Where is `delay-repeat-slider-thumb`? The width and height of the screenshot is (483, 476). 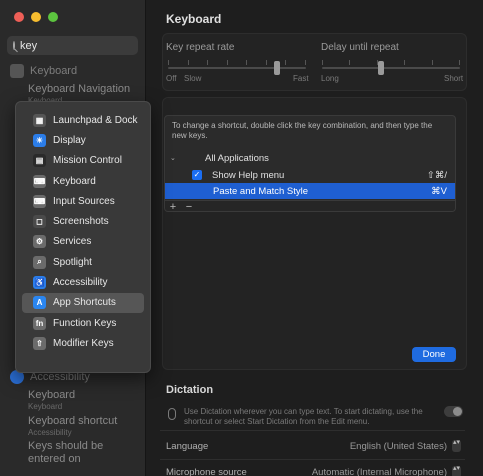 delay-repeat-slider-thumb is located at coordinates (381, 68).